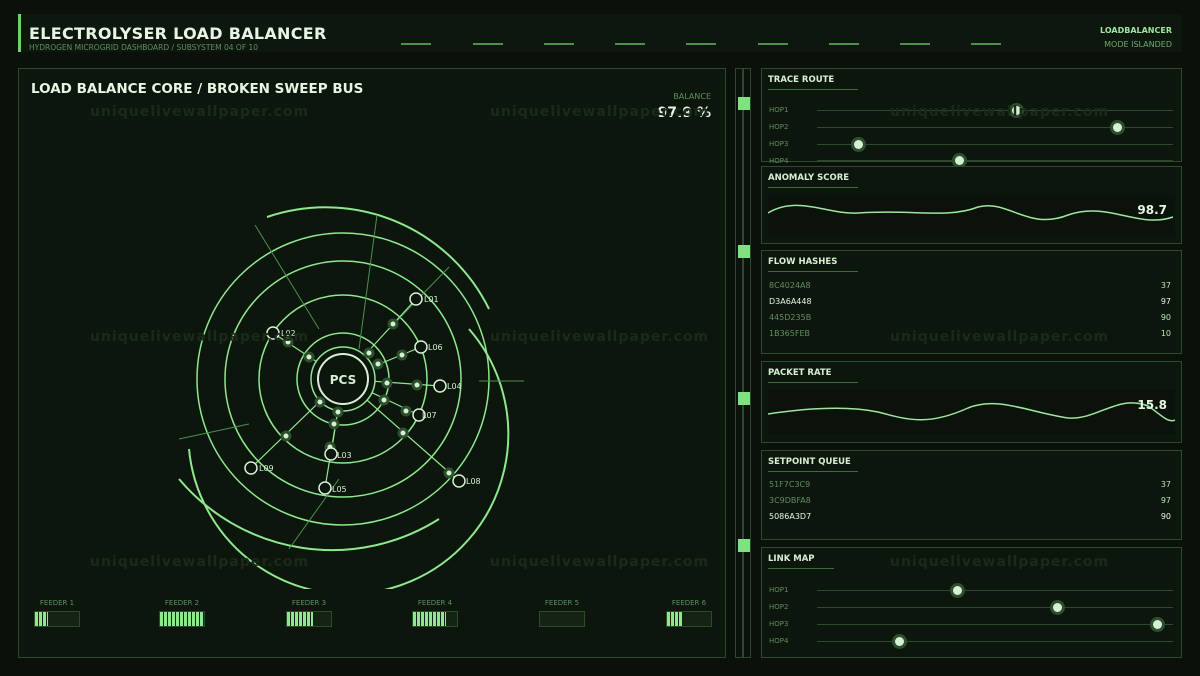 The width and height of the screenshot is (1200, 676). What do you see at coordinates (57, 603) in the screenshot?
I see `feeder-label: FEEDER 1` at bounding box center [57, 603].